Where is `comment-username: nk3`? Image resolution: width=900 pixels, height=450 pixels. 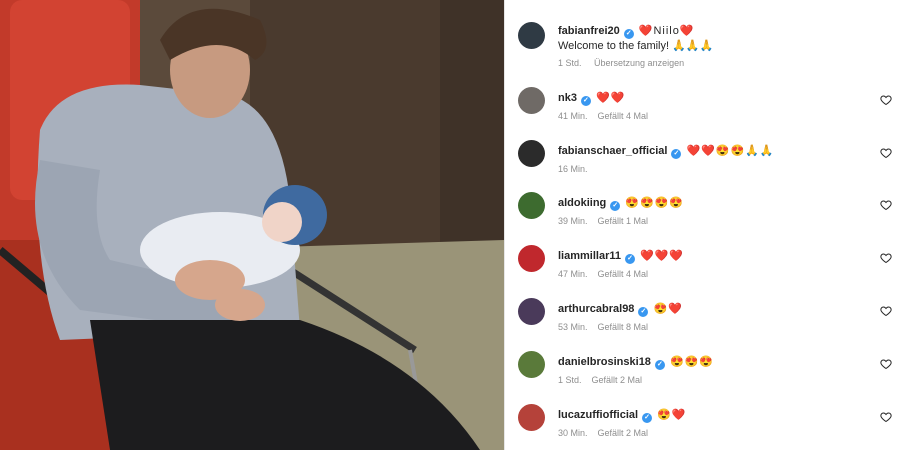 comment-username: nk3 is located at coordinates (567, 98).